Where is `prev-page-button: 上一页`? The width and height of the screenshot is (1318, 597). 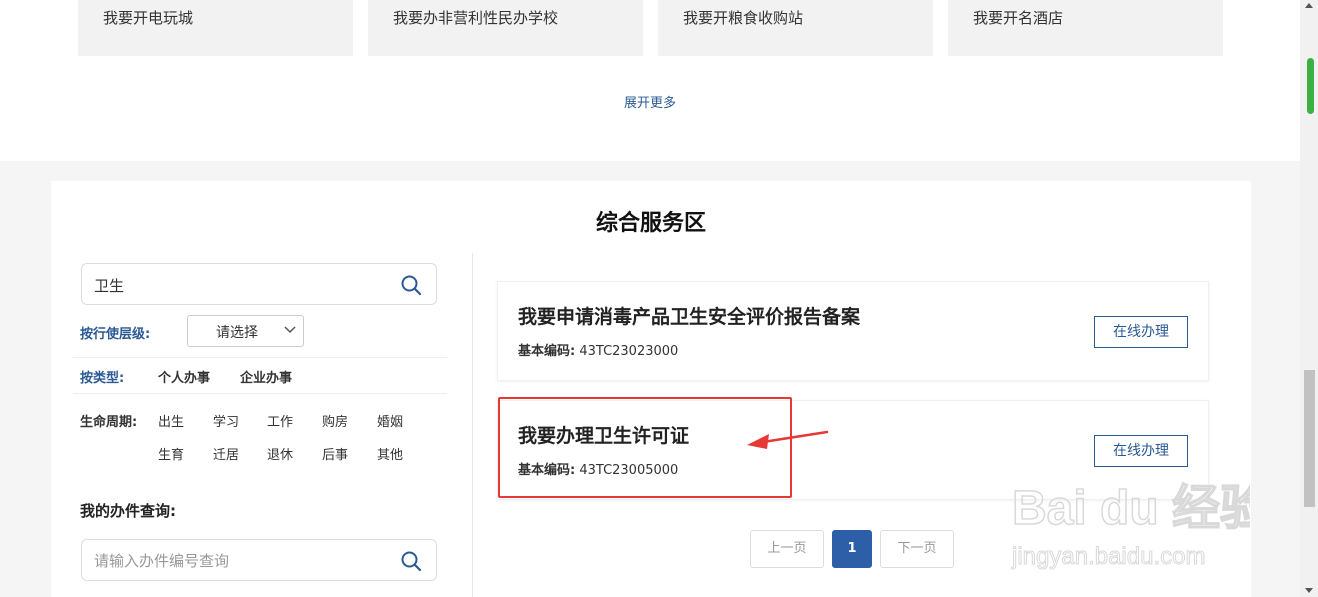
prev-page-button: 上一页 is located at coordinates (787, 549).